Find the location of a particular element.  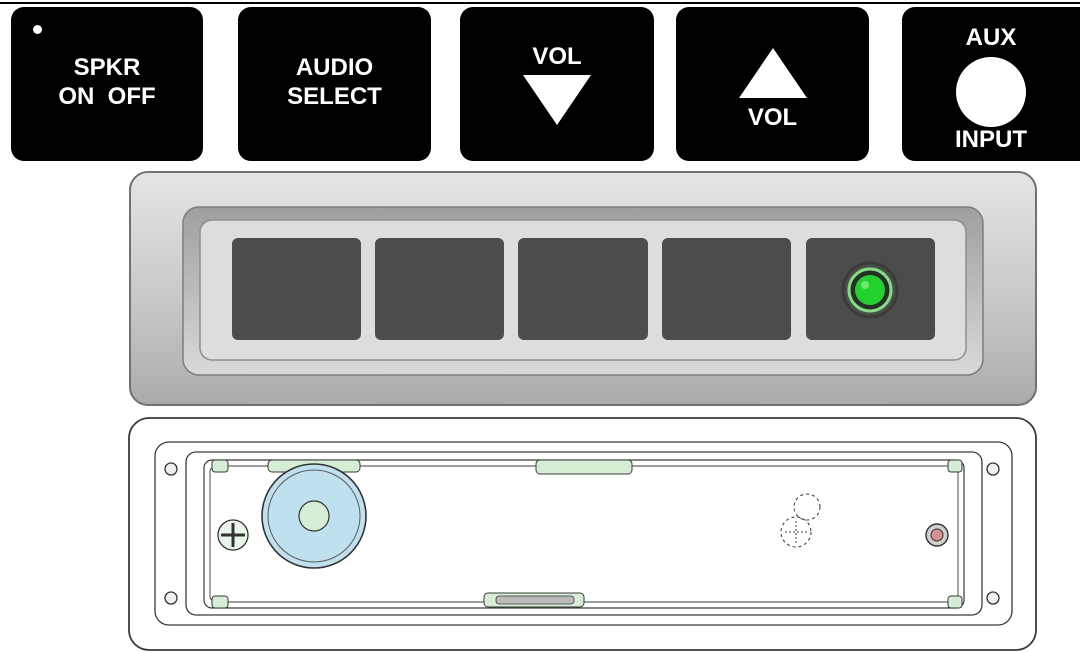

mounting-slot is located at coordinates (535, 600).